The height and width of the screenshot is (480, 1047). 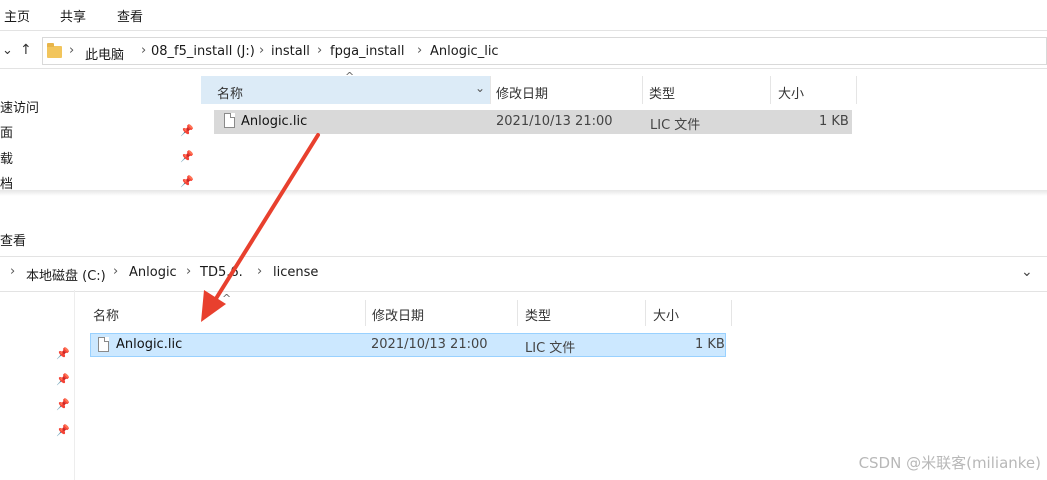 What do you see at coordinates (949, 463) in the screenshot?
I see `watermark: CSDN @米联客(milianke)` at bounding box center [949, 463].